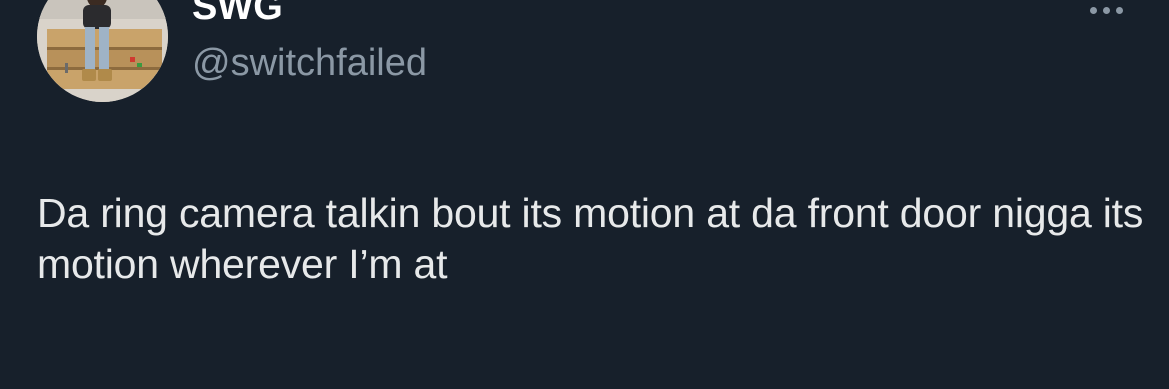  What do you see at coordinates (309, 63) in the screenshot?
I see `username-handle: @switchfailed` at bounding box center [309, 63].